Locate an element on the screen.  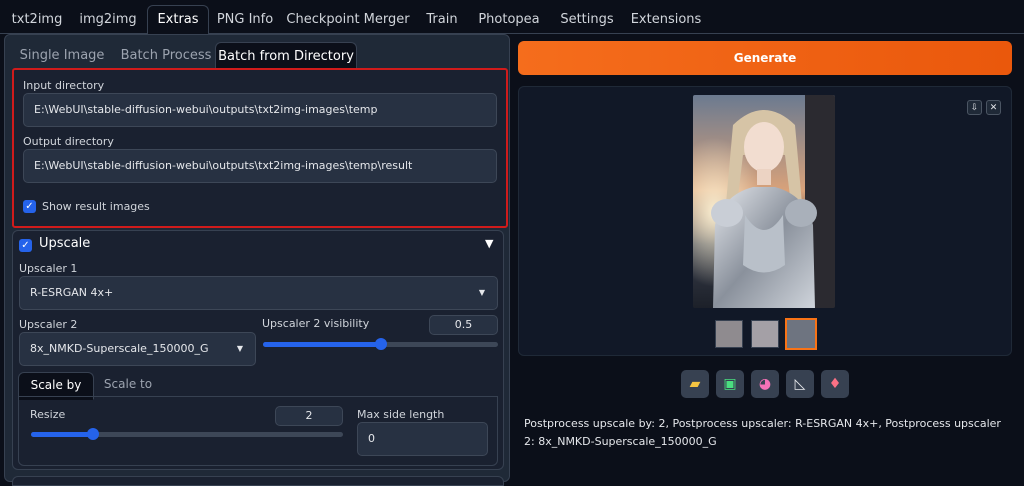
output-directory-label: Output directory is located at coordinates (68, 141).